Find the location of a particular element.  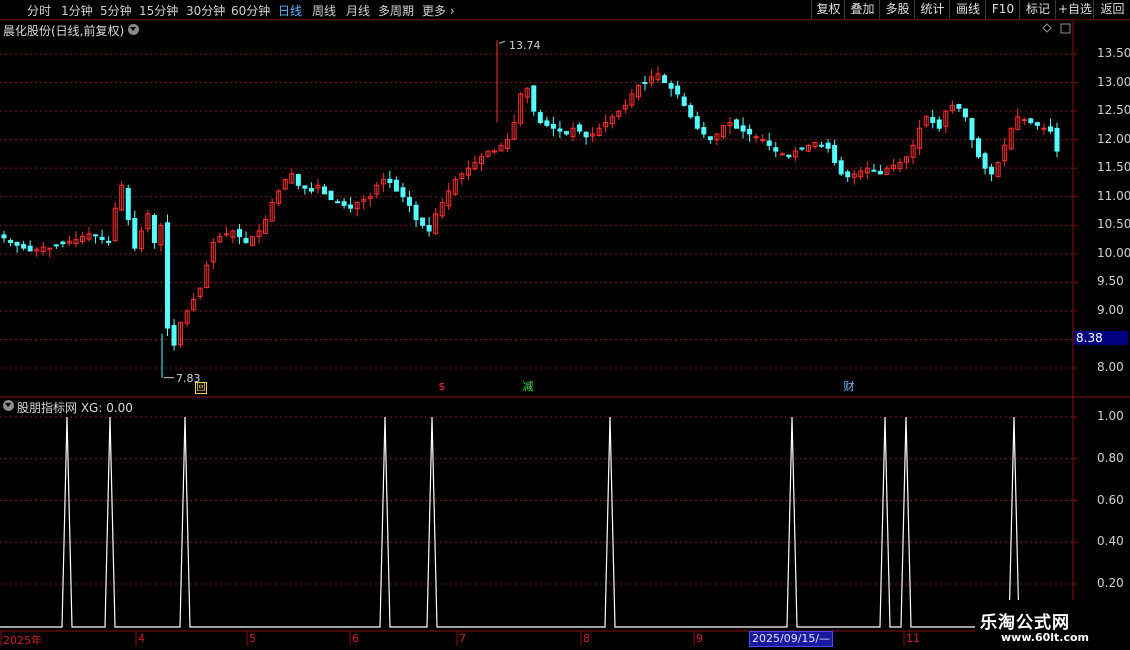

indicator-axis-label: 0.20 is located at coordinates (1110, 583).